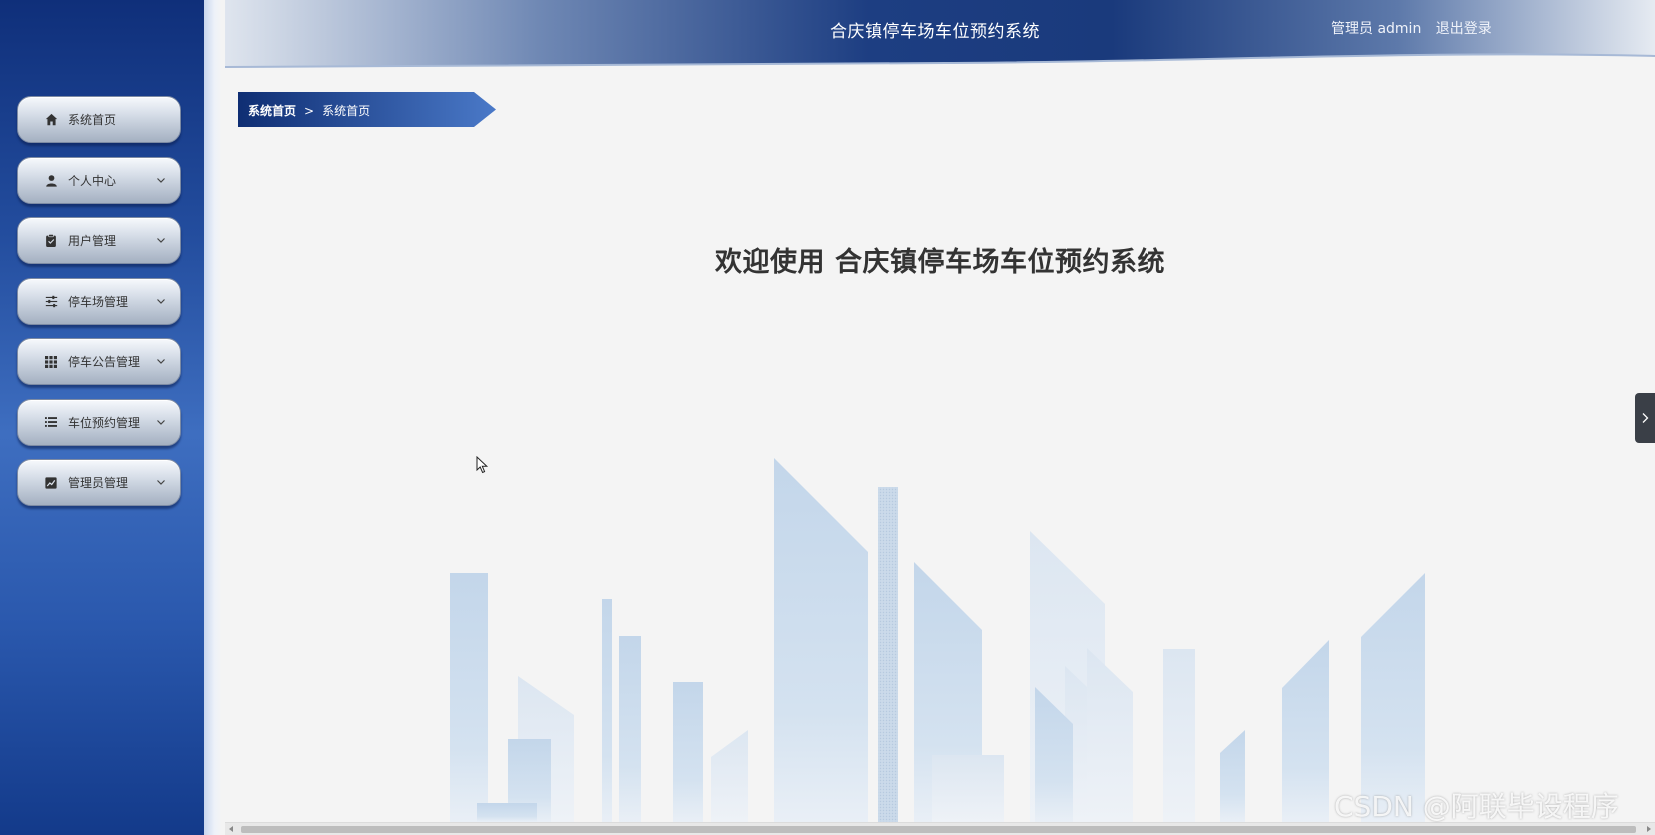 This screenshot has height=835, width=1655. What do you see at coordinates (51, 422) in the screenshot?
I see `list-icon` at bounding box center [51, 422].